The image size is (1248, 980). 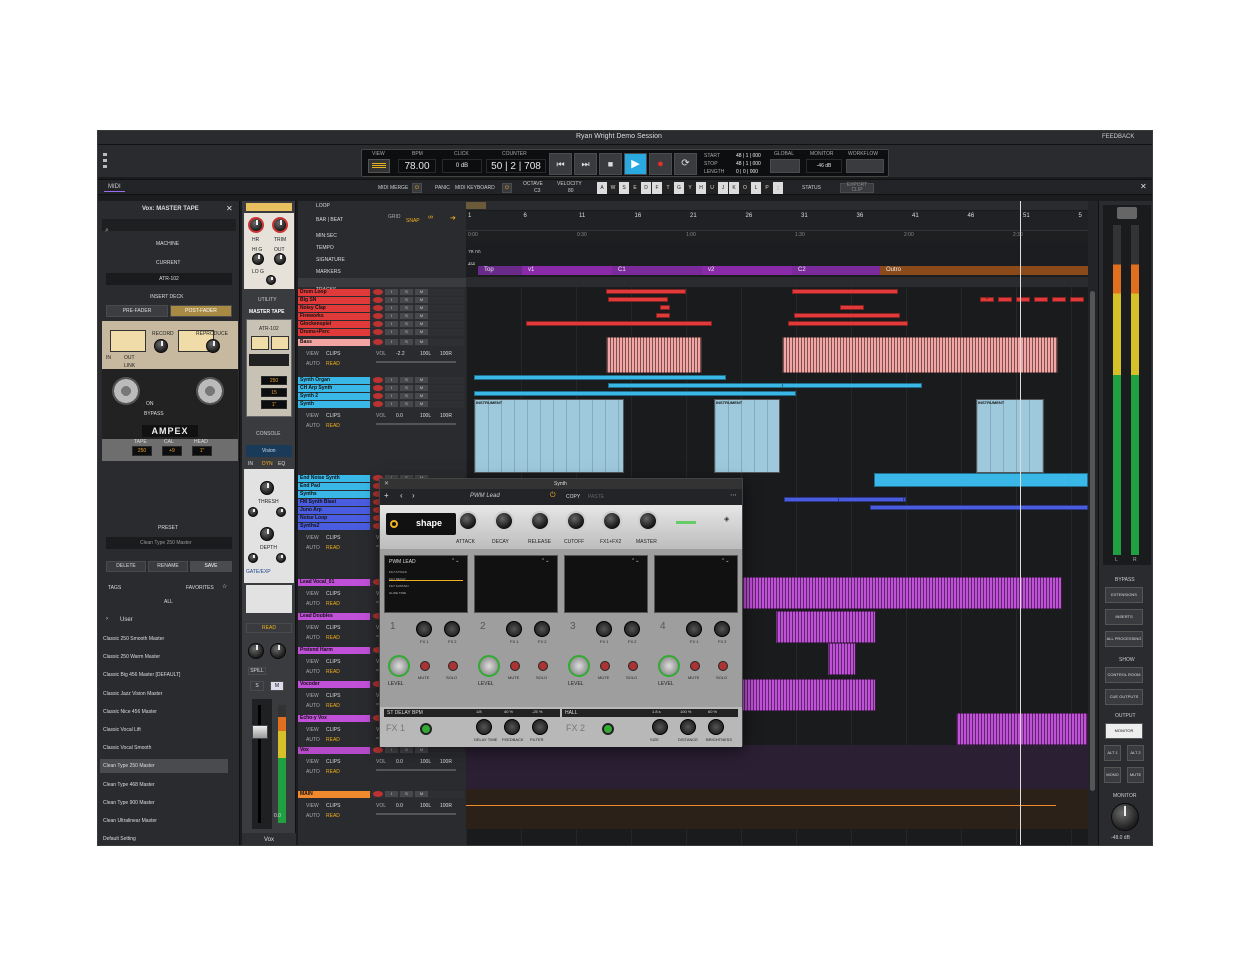 I want to click on next-preset-icon: ›, so click(x=413, y=495).